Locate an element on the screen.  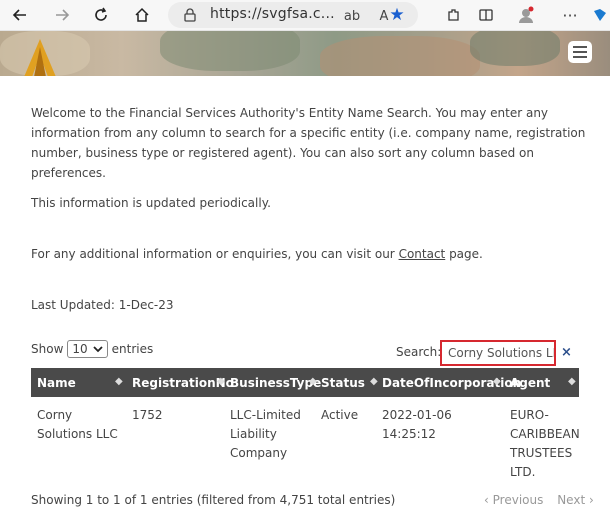
menu-icon is located at coordinates (580, 52).